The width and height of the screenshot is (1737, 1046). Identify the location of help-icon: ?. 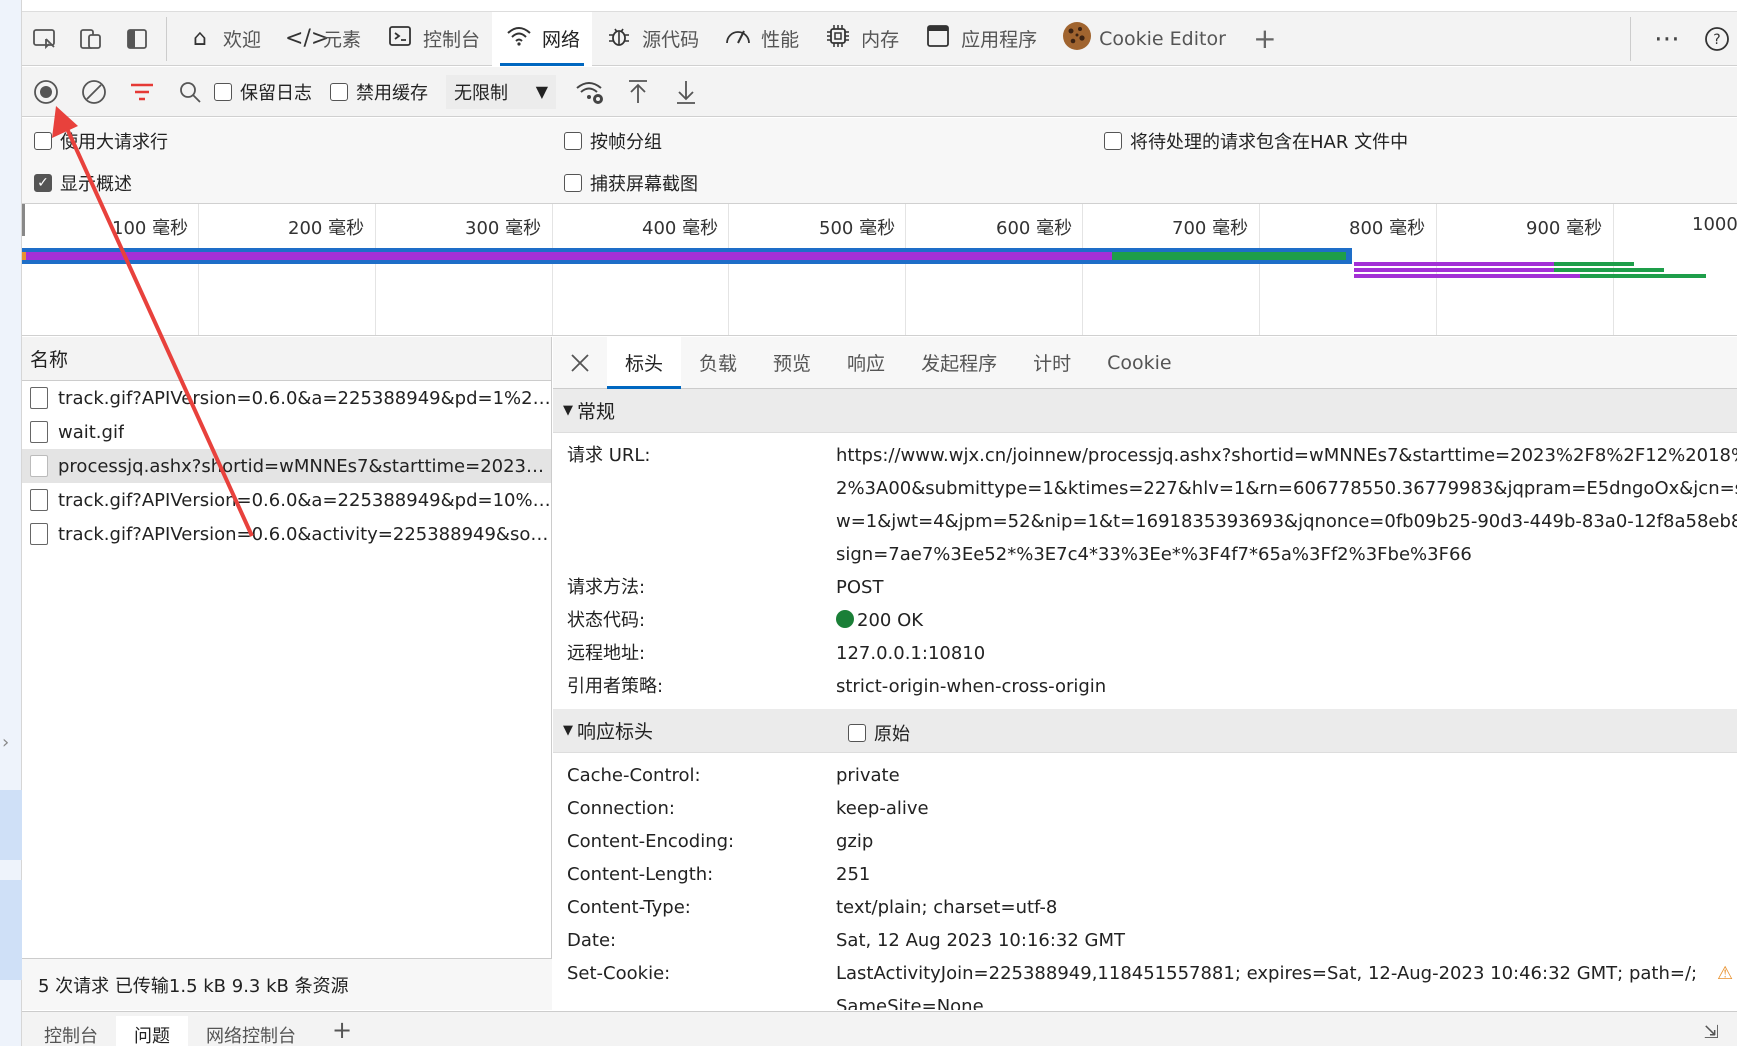
(1717, 39).